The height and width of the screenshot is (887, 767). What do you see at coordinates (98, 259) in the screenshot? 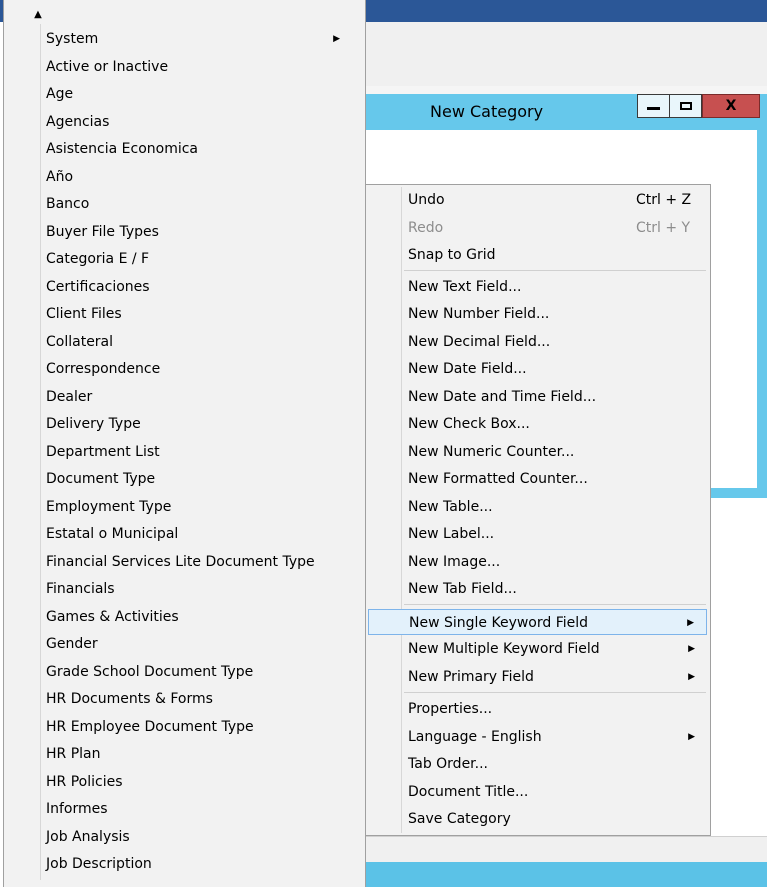
I see `menu-item-label: Categoria E / F` at bounding box center [98, 259].